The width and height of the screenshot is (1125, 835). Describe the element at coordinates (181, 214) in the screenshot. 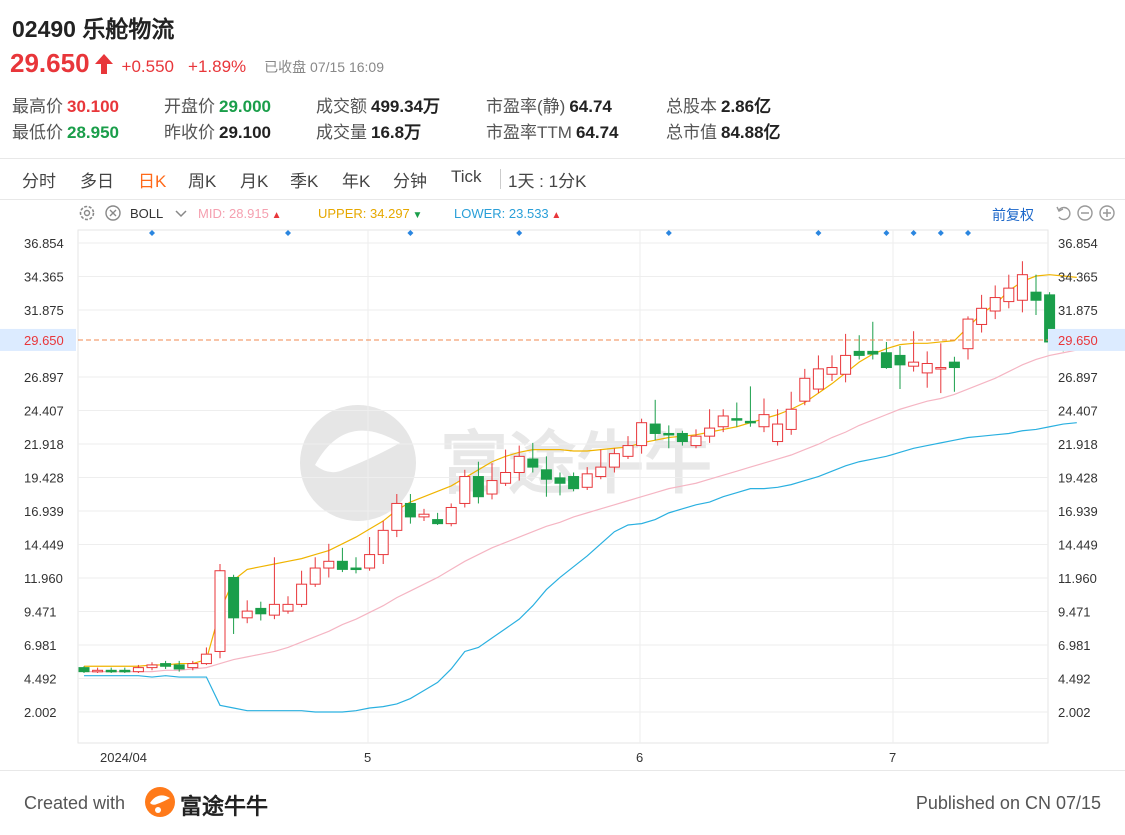

I see `chevron-down-icon` at that location.